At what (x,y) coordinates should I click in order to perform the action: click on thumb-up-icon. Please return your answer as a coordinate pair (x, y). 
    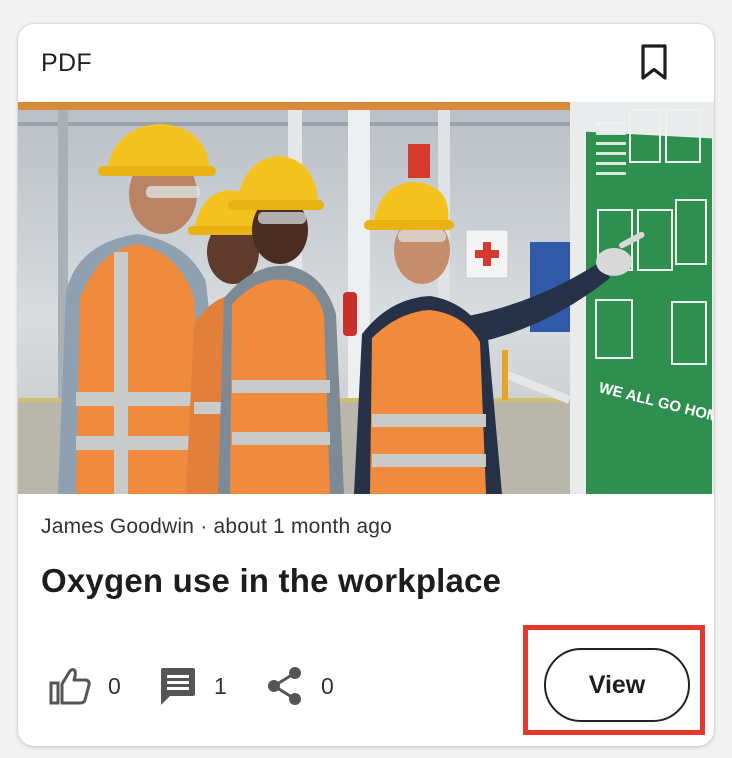
    Looking at the image, I should click on (70, 686).